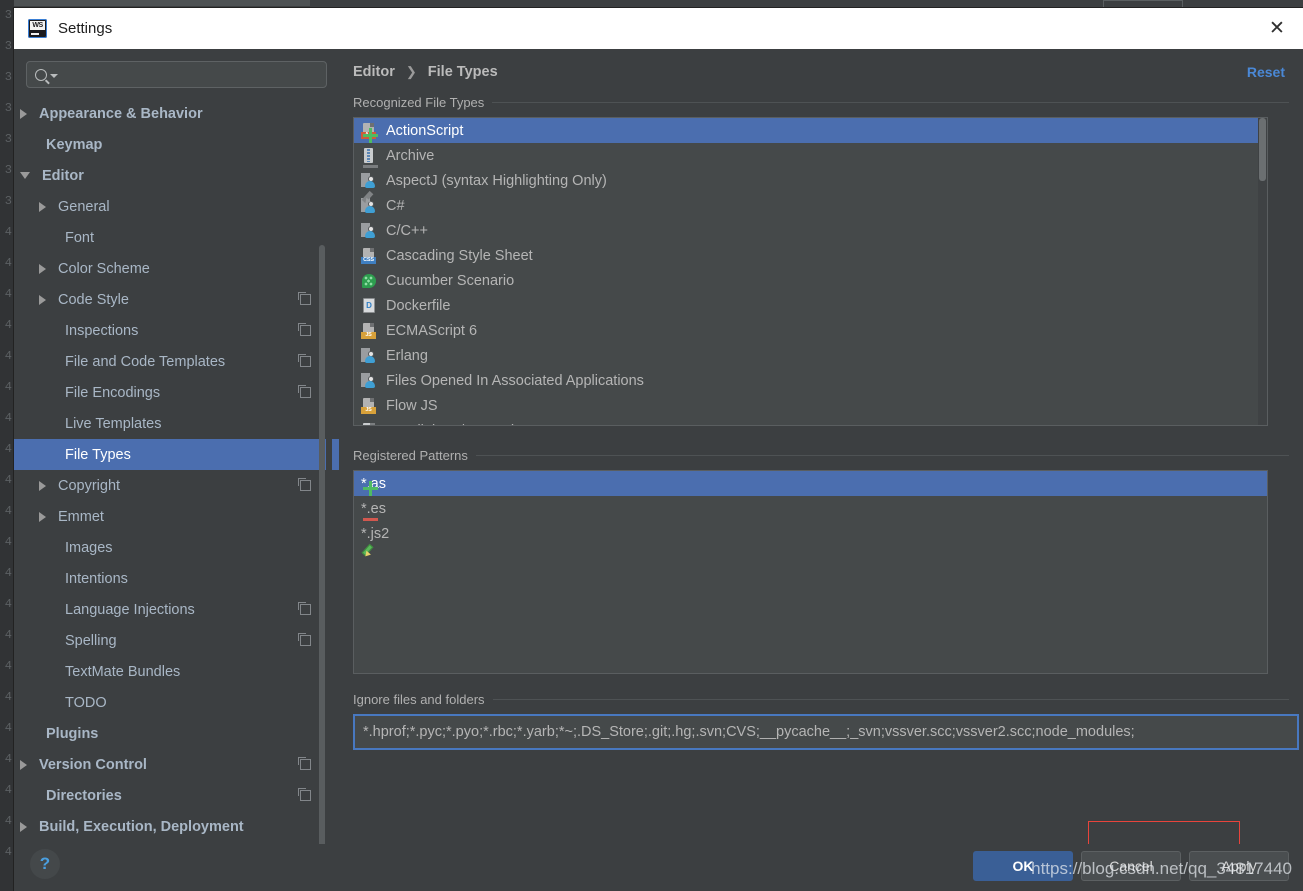 The height and width of the screenshot is (891, 1303). Describe the element at coordinates (72, 733) in the screenshot. I see `sidebar-item-label: Plugins` at that location.